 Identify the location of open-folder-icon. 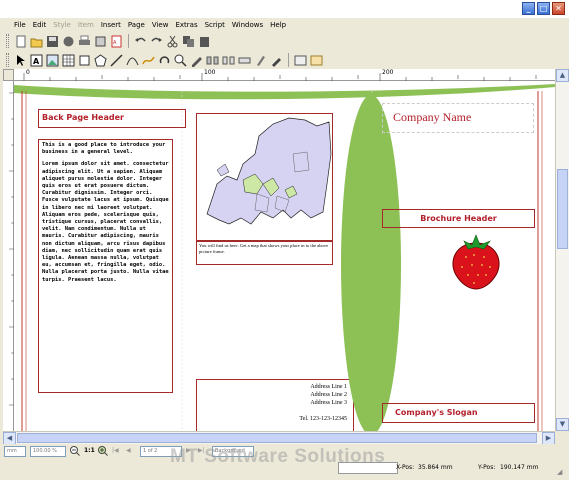
(36, 41).